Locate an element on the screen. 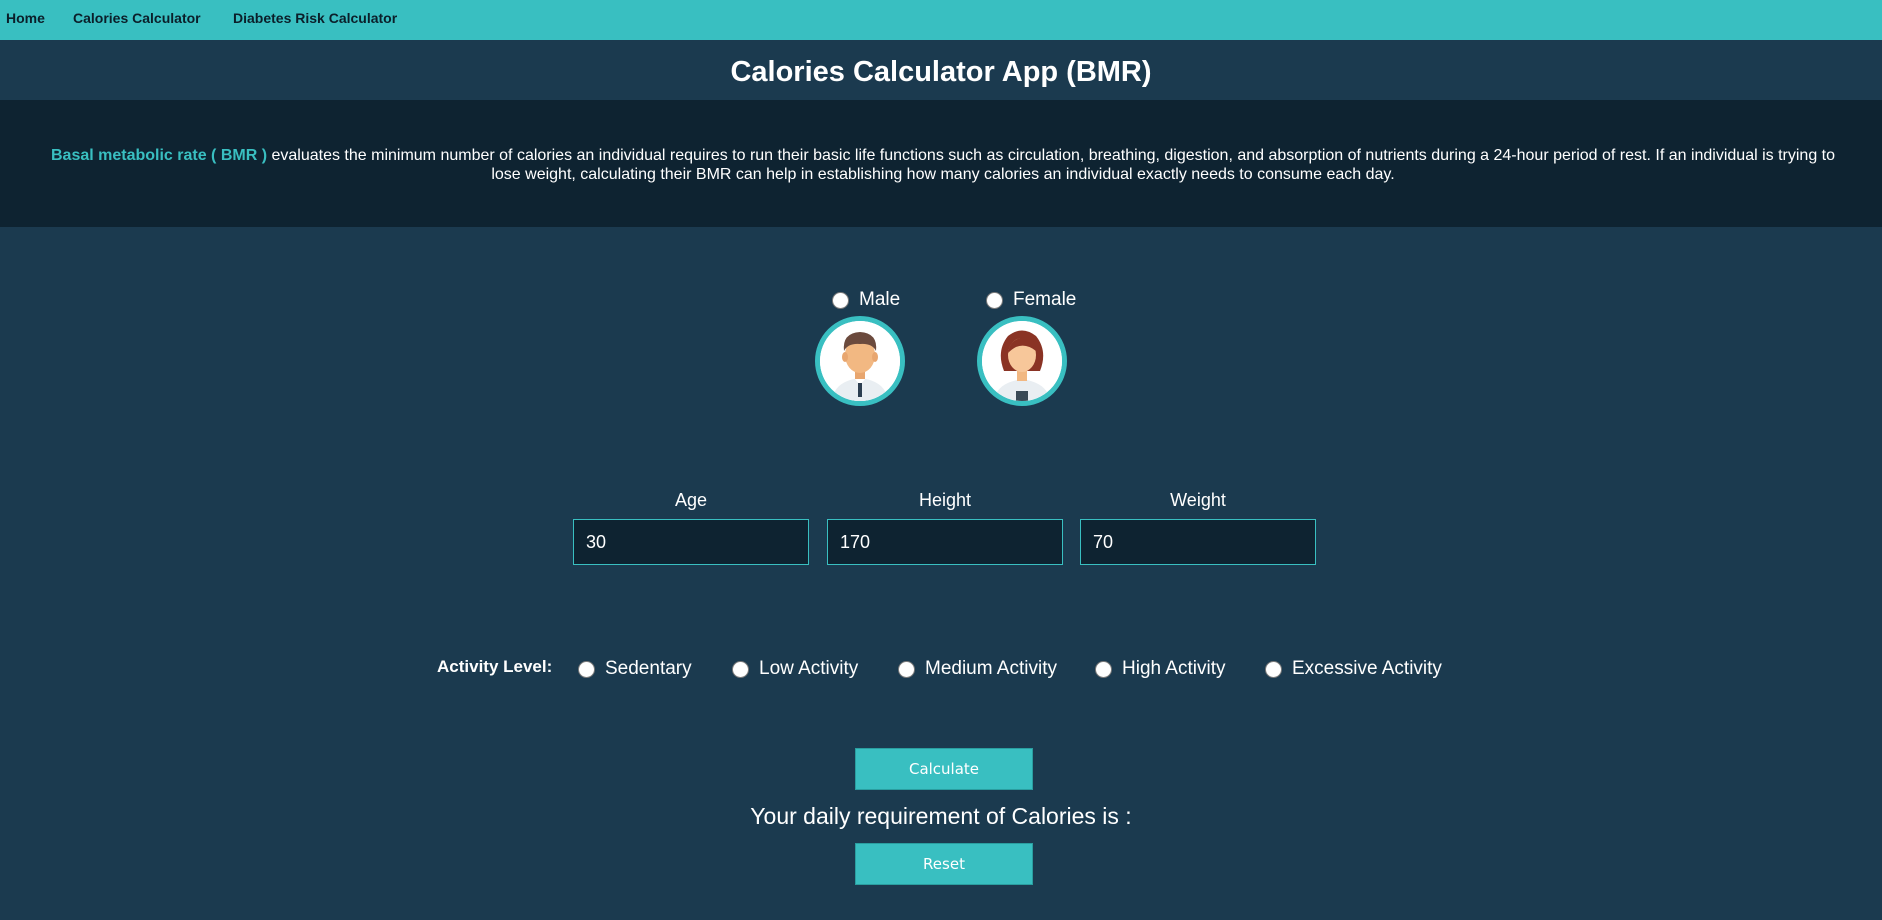  sedentary-label: Sedentary is located at coordinates (648, 668).